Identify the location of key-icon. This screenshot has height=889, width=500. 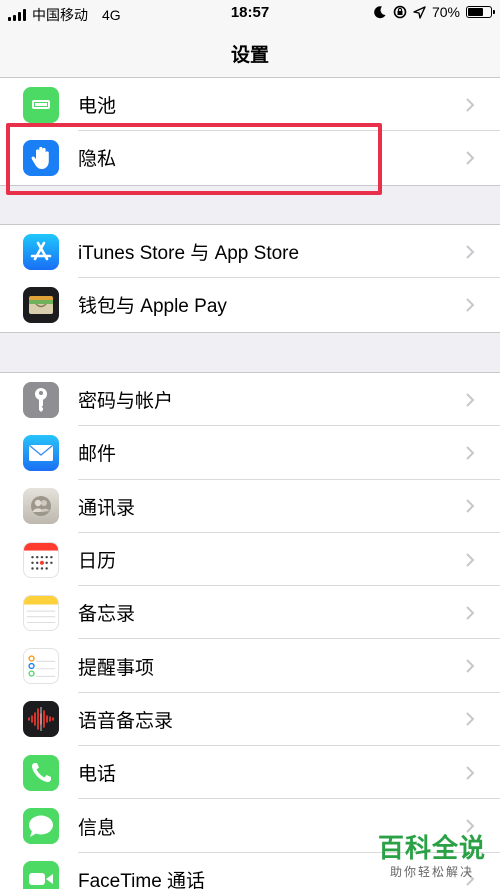
(41, 399).